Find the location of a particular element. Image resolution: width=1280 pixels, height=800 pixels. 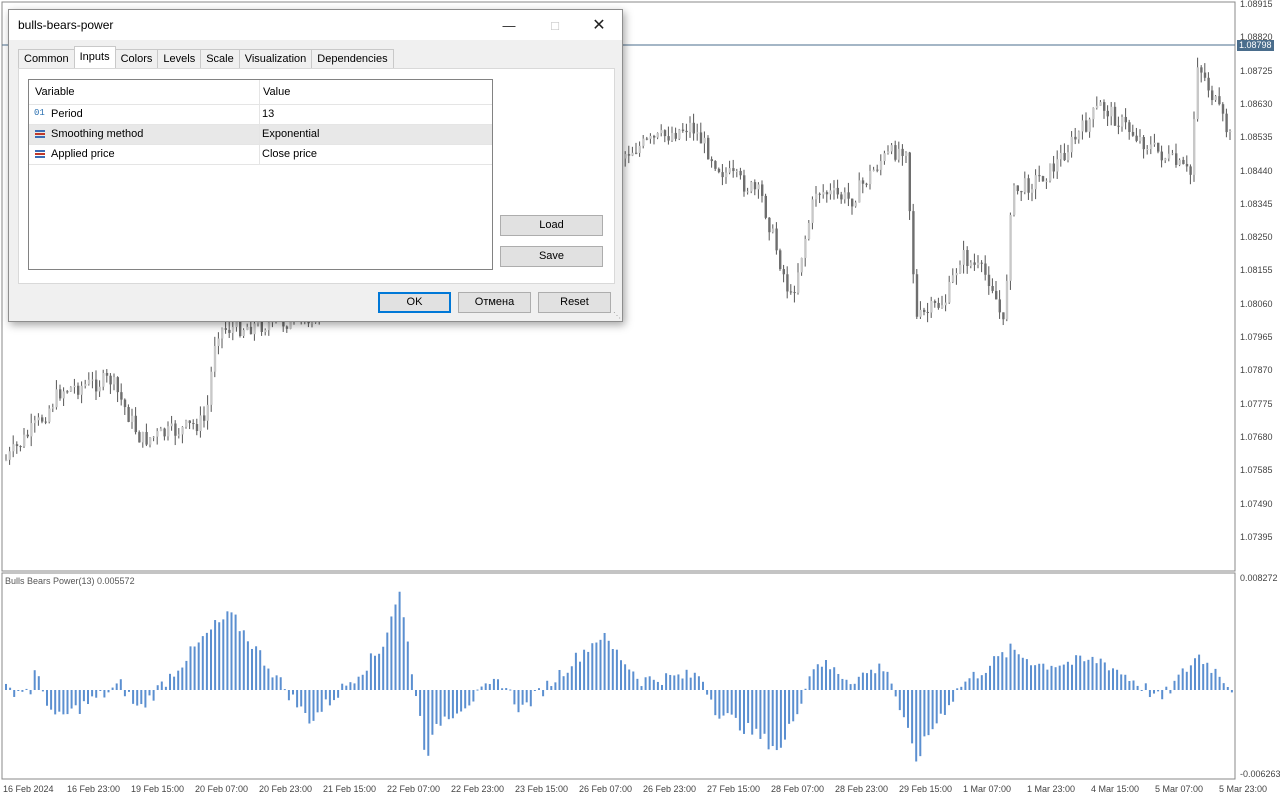

grid-row-period: 01 Period 13 is located at coordinates (260, 115).